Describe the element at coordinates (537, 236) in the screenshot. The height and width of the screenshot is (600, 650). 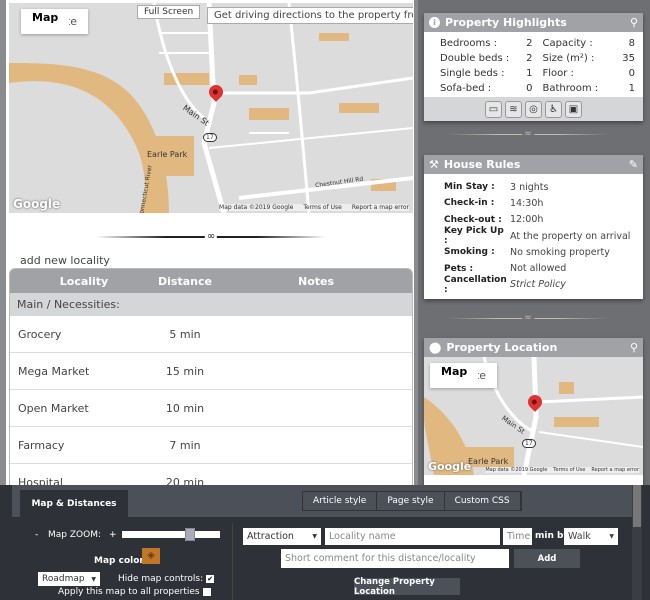
I see `rule-item: Key Pick Up : At the property on arrival` at that location.